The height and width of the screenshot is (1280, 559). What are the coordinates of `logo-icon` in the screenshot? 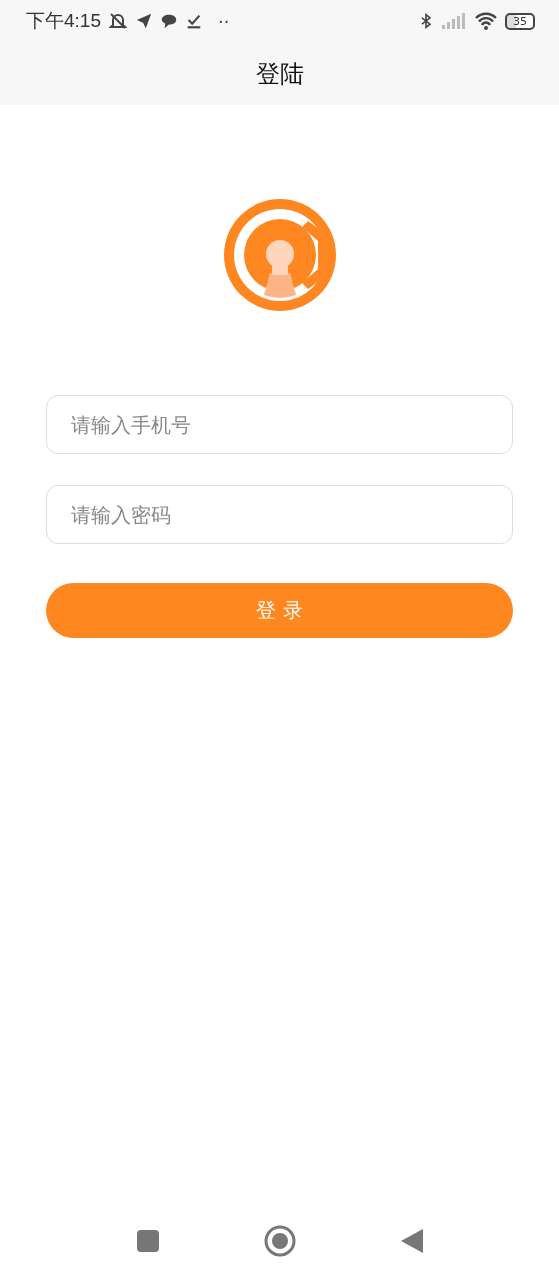 It's located at (279, 255).